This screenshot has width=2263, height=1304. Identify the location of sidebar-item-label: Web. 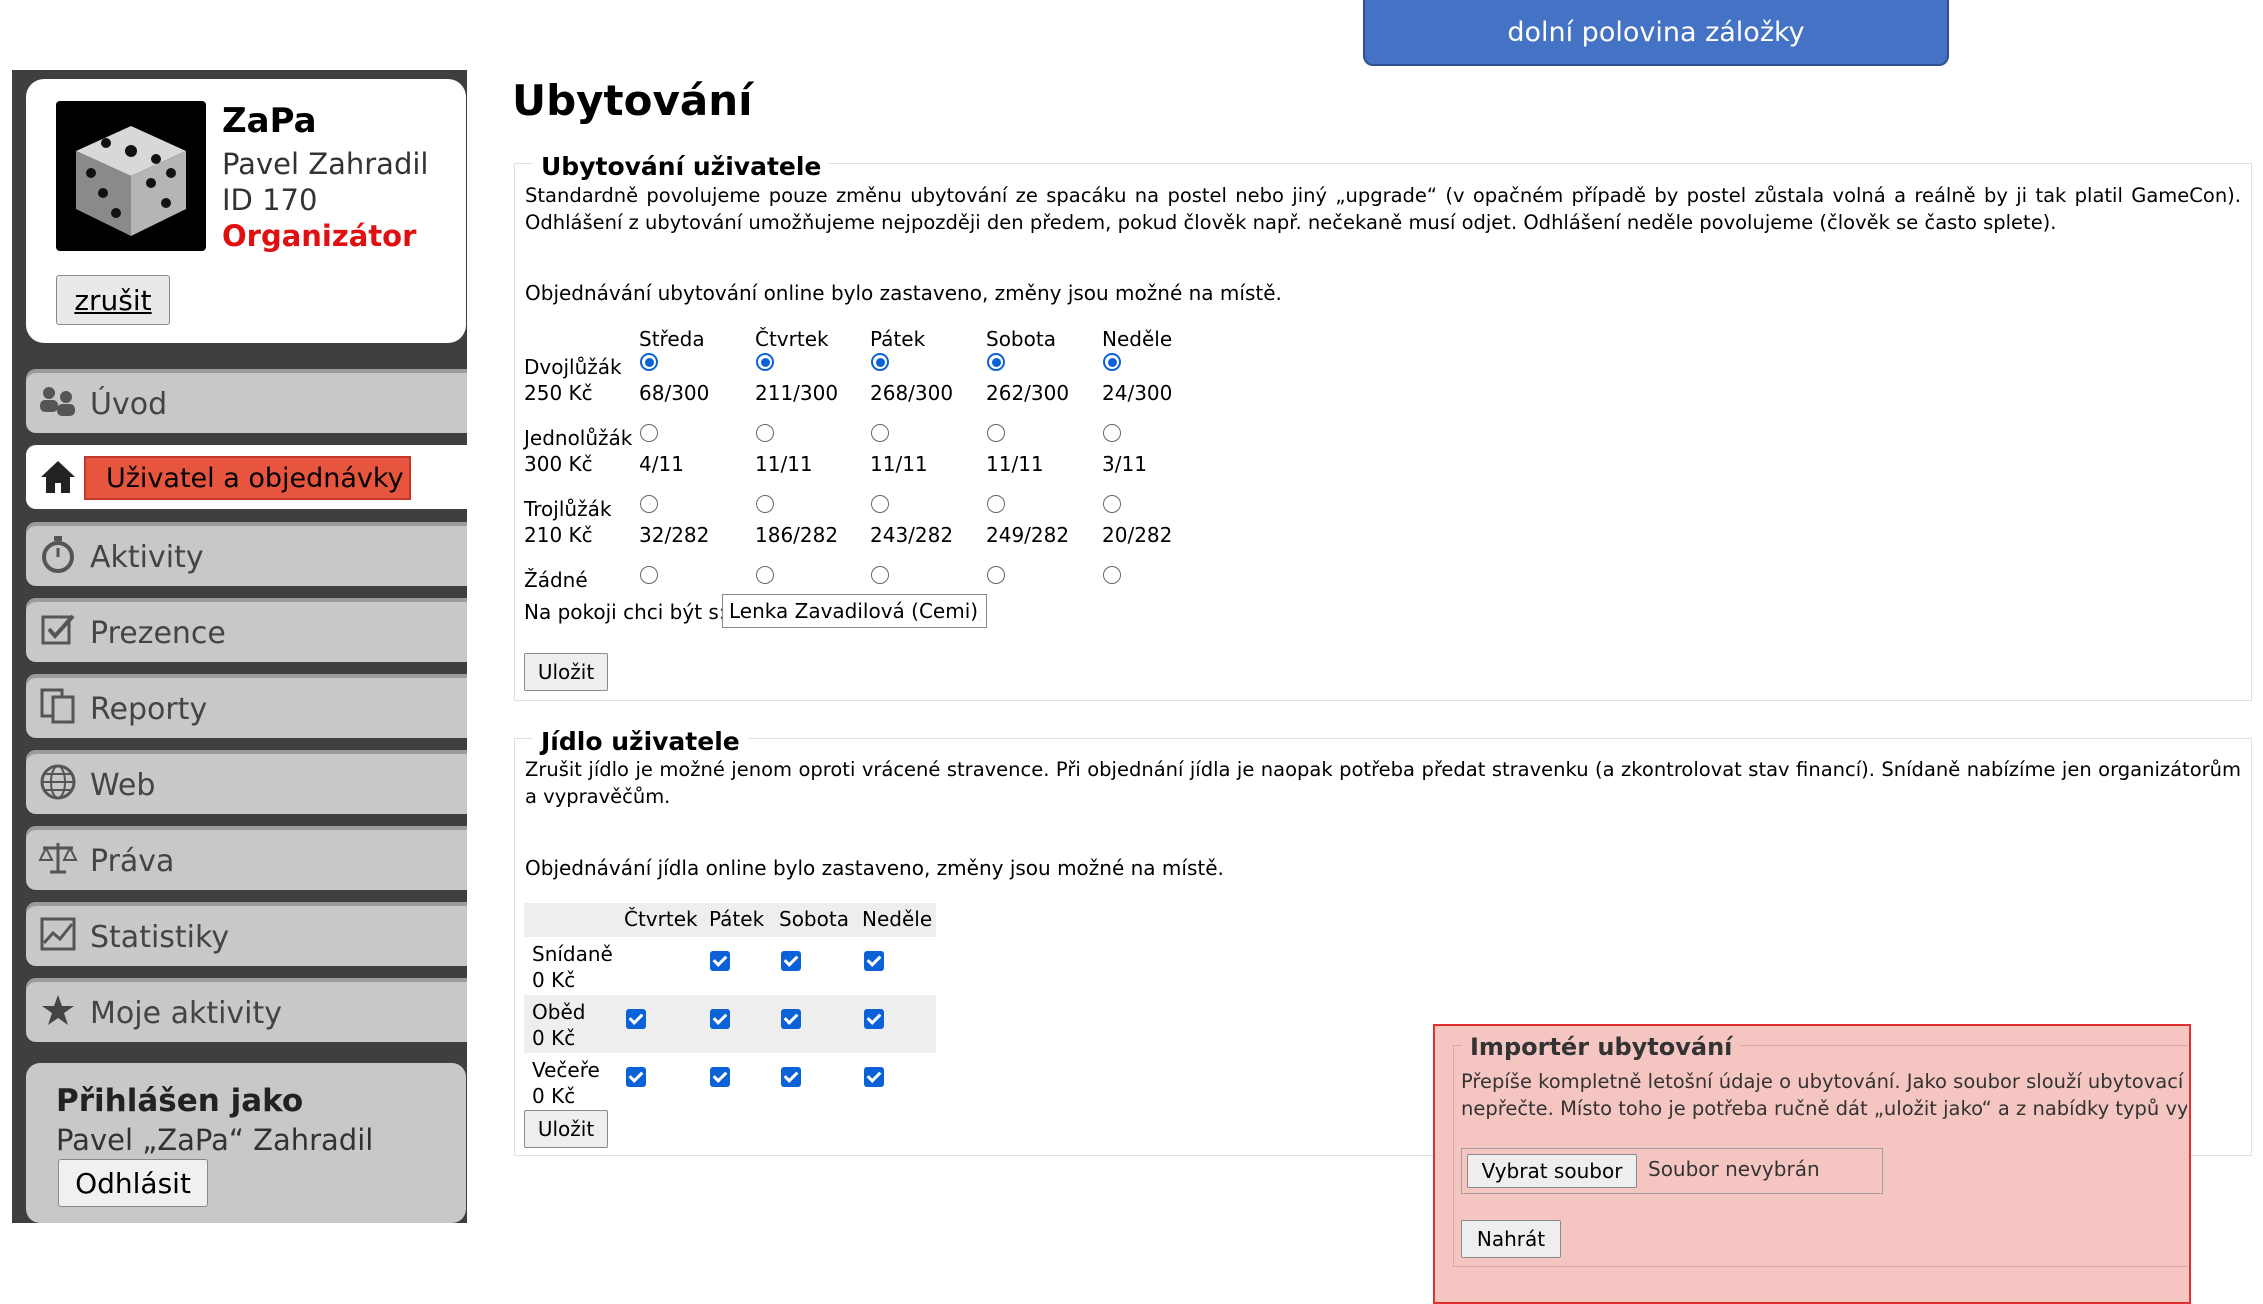
(123, 785).